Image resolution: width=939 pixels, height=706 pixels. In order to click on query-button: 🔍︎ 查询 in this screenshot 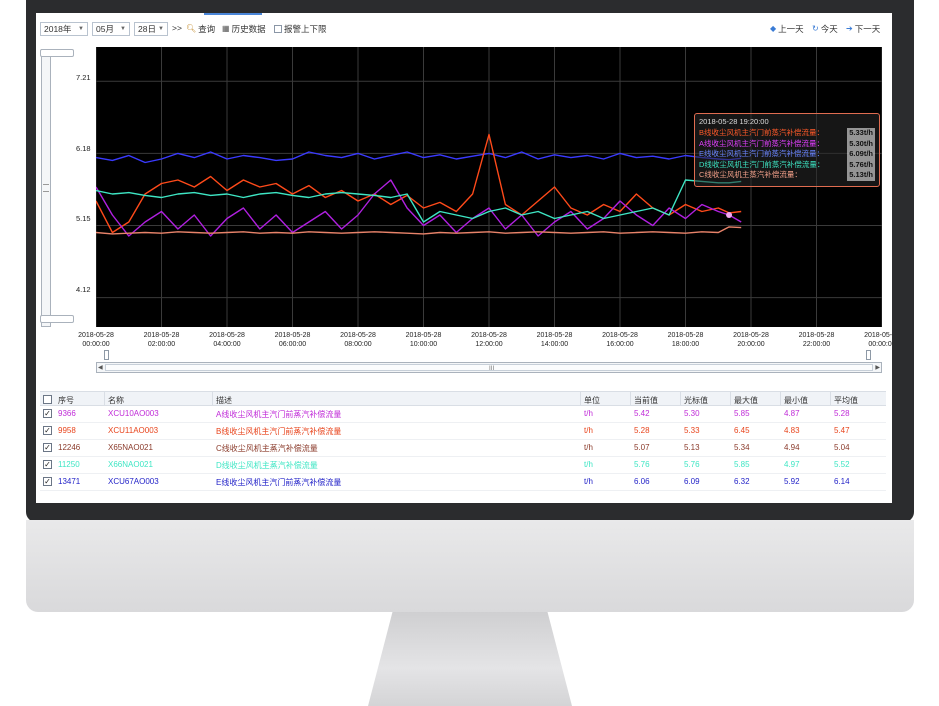, I will do `click(200, 29)`.